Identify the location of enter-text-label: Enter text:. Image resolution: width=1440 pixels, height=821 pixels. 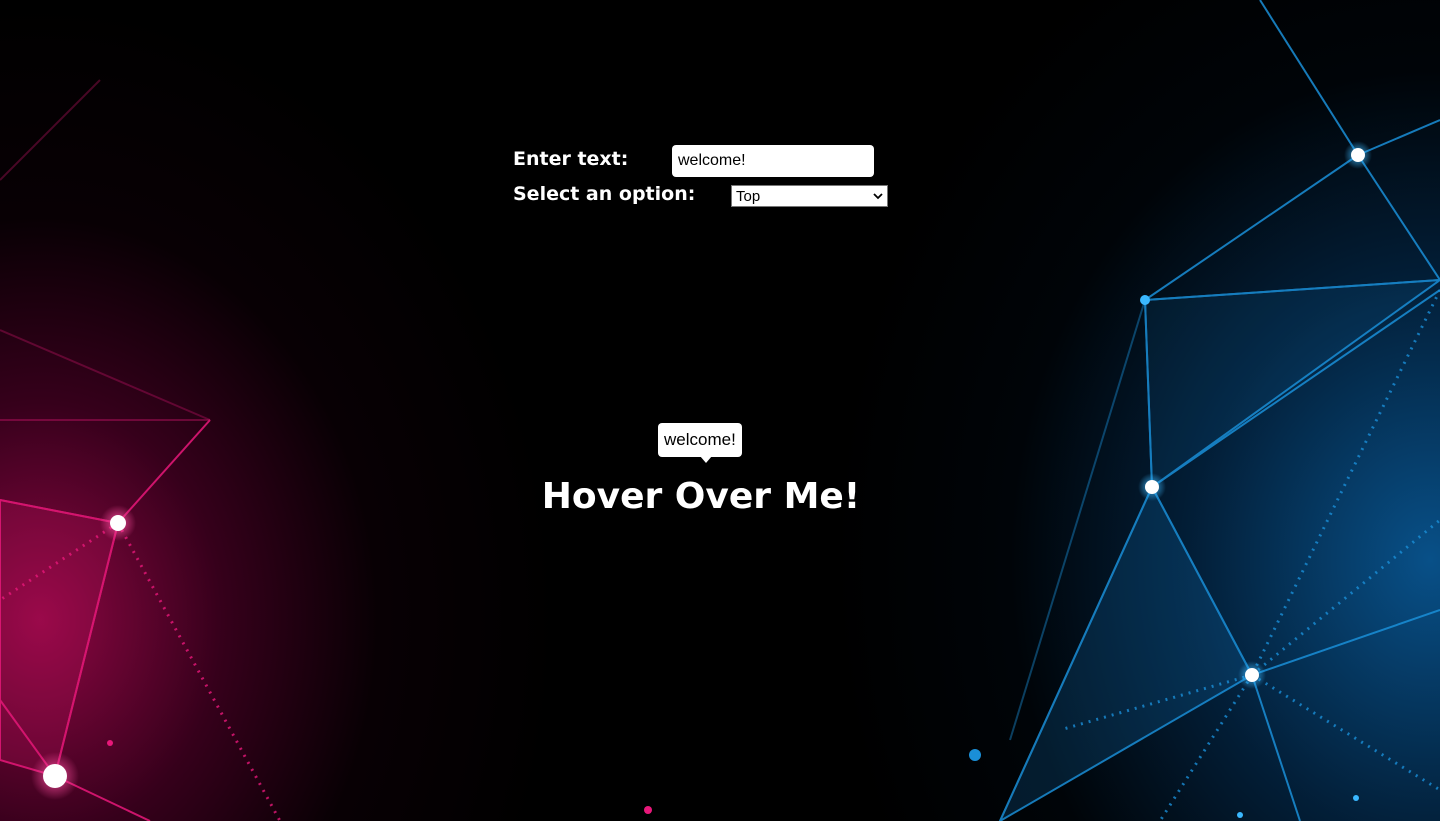
(571, 159).